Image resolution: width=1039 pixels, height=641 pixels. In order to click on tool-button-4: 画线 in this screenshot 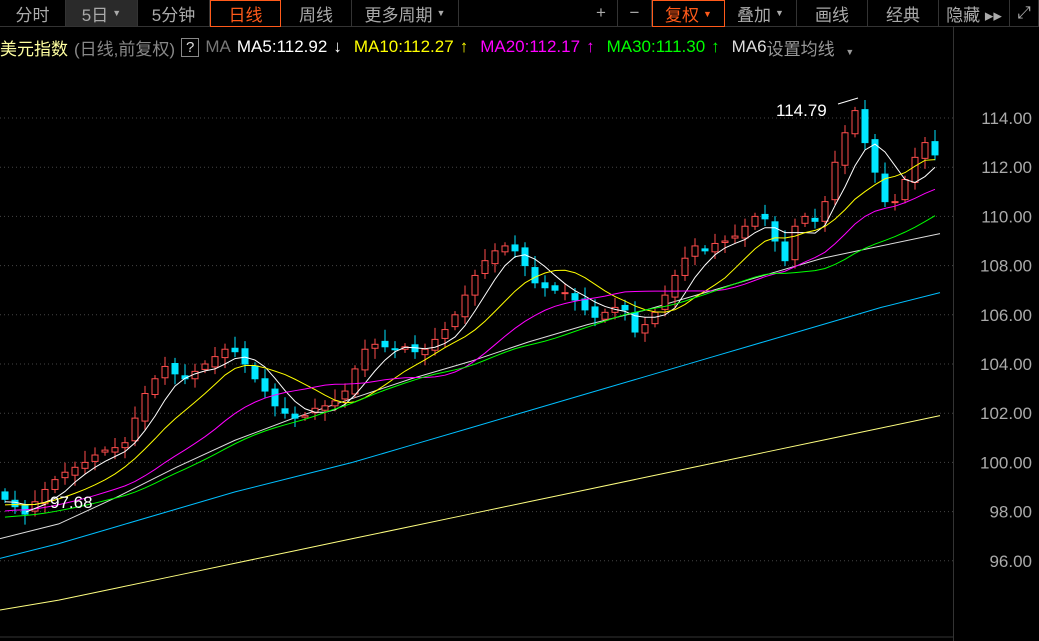, I will do `click(832, 13)`.